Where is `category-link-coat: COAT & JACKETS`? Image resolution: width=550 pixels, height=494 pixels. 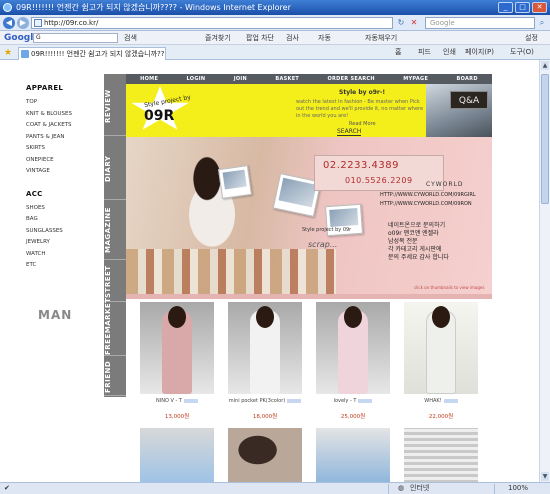 category-link-coat: COAT & JACKETS is located at coordinates (66, 126).